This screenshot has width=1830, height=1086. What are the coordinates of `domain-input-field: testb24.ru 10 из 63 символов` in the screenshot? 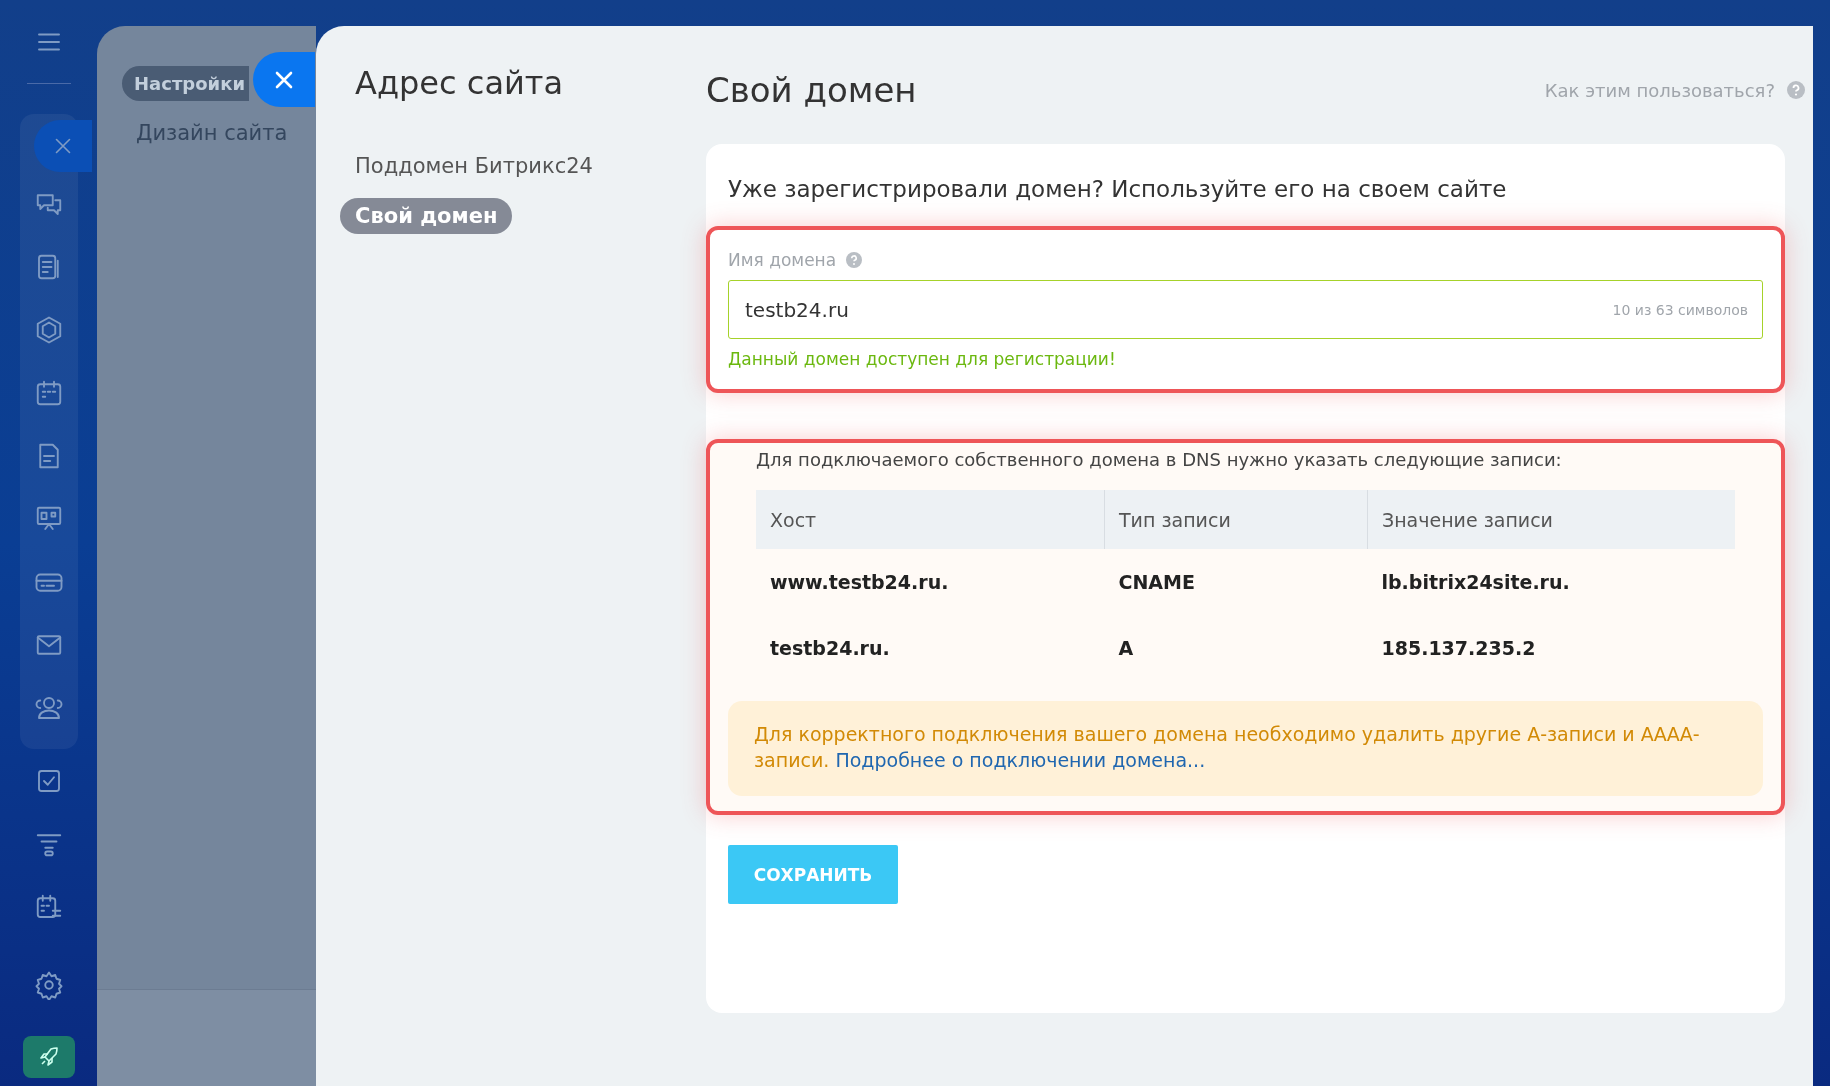 It's located at (1245, 309).